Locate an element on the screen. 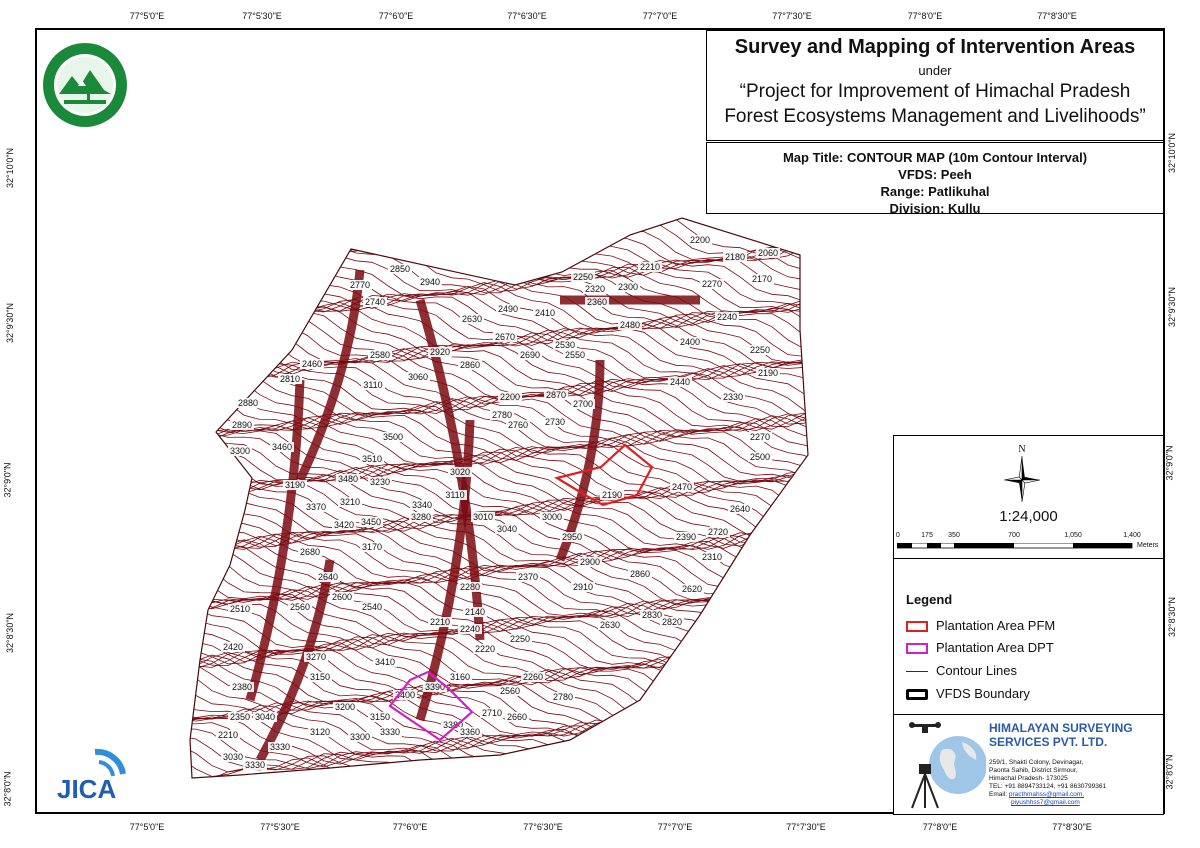 The width and height of the screenshot is (1200, 848). contour-label: 2240 is located at coordinates (727, 317).